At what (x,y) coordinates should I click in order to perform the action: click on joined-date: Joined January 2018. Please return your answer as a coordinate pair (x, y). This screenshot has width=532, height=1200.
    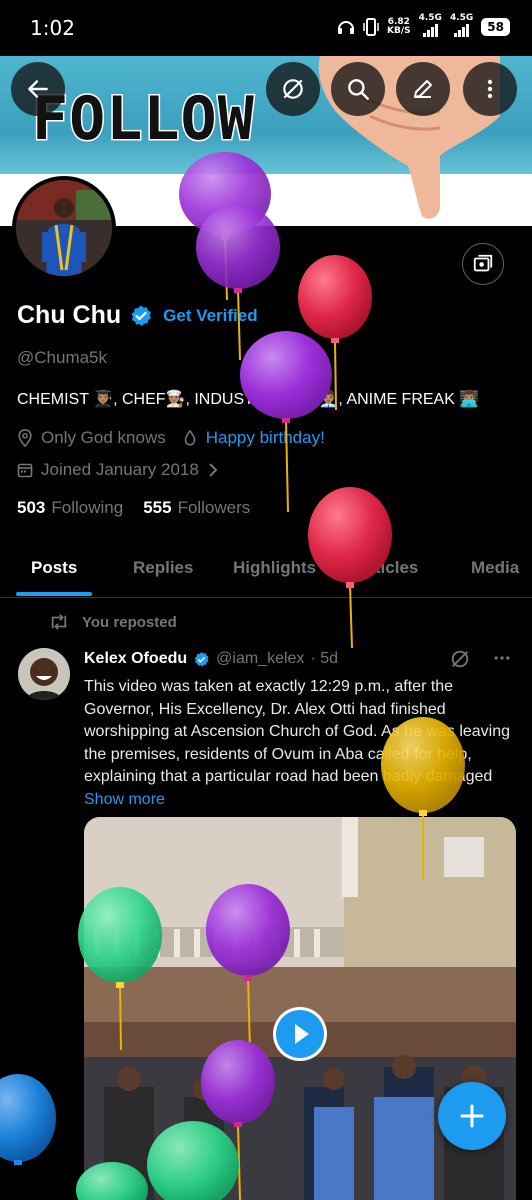
    Looking at the image, I should click on (120, 469).